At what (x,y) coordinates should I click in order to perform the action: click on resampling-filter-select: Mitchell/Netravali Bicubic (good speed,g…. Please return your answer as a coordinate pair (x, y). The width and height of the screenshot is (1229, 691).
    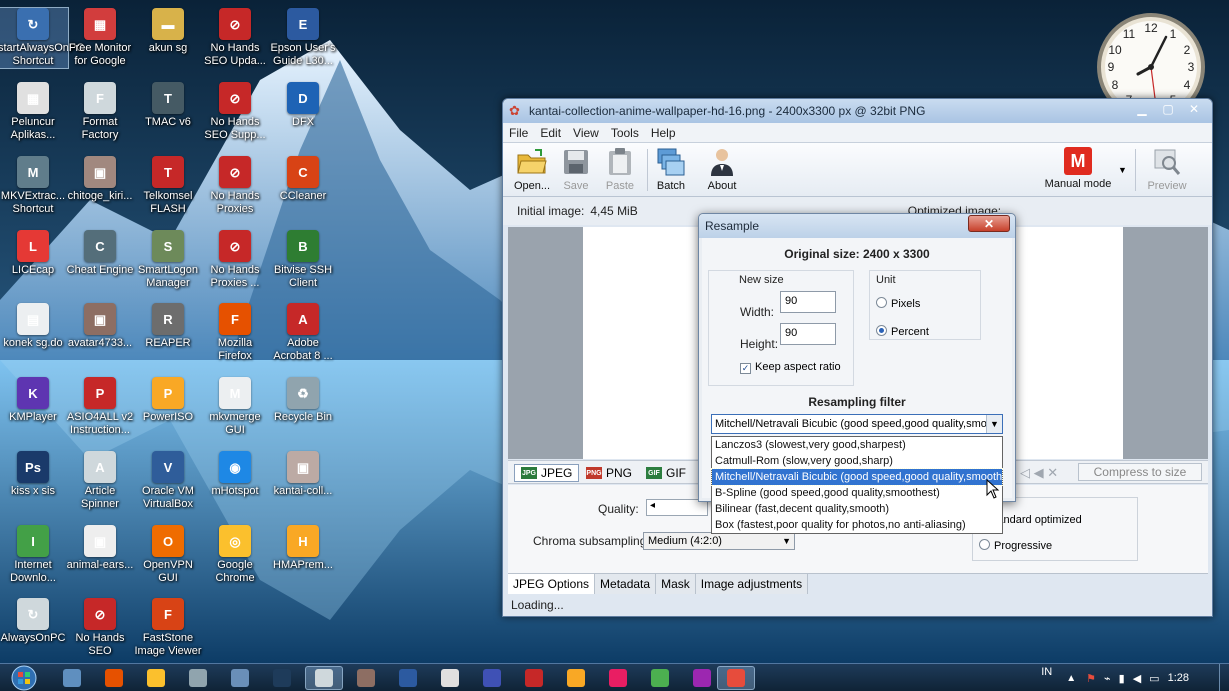
    Looking at the image, I should click on (857, 424).